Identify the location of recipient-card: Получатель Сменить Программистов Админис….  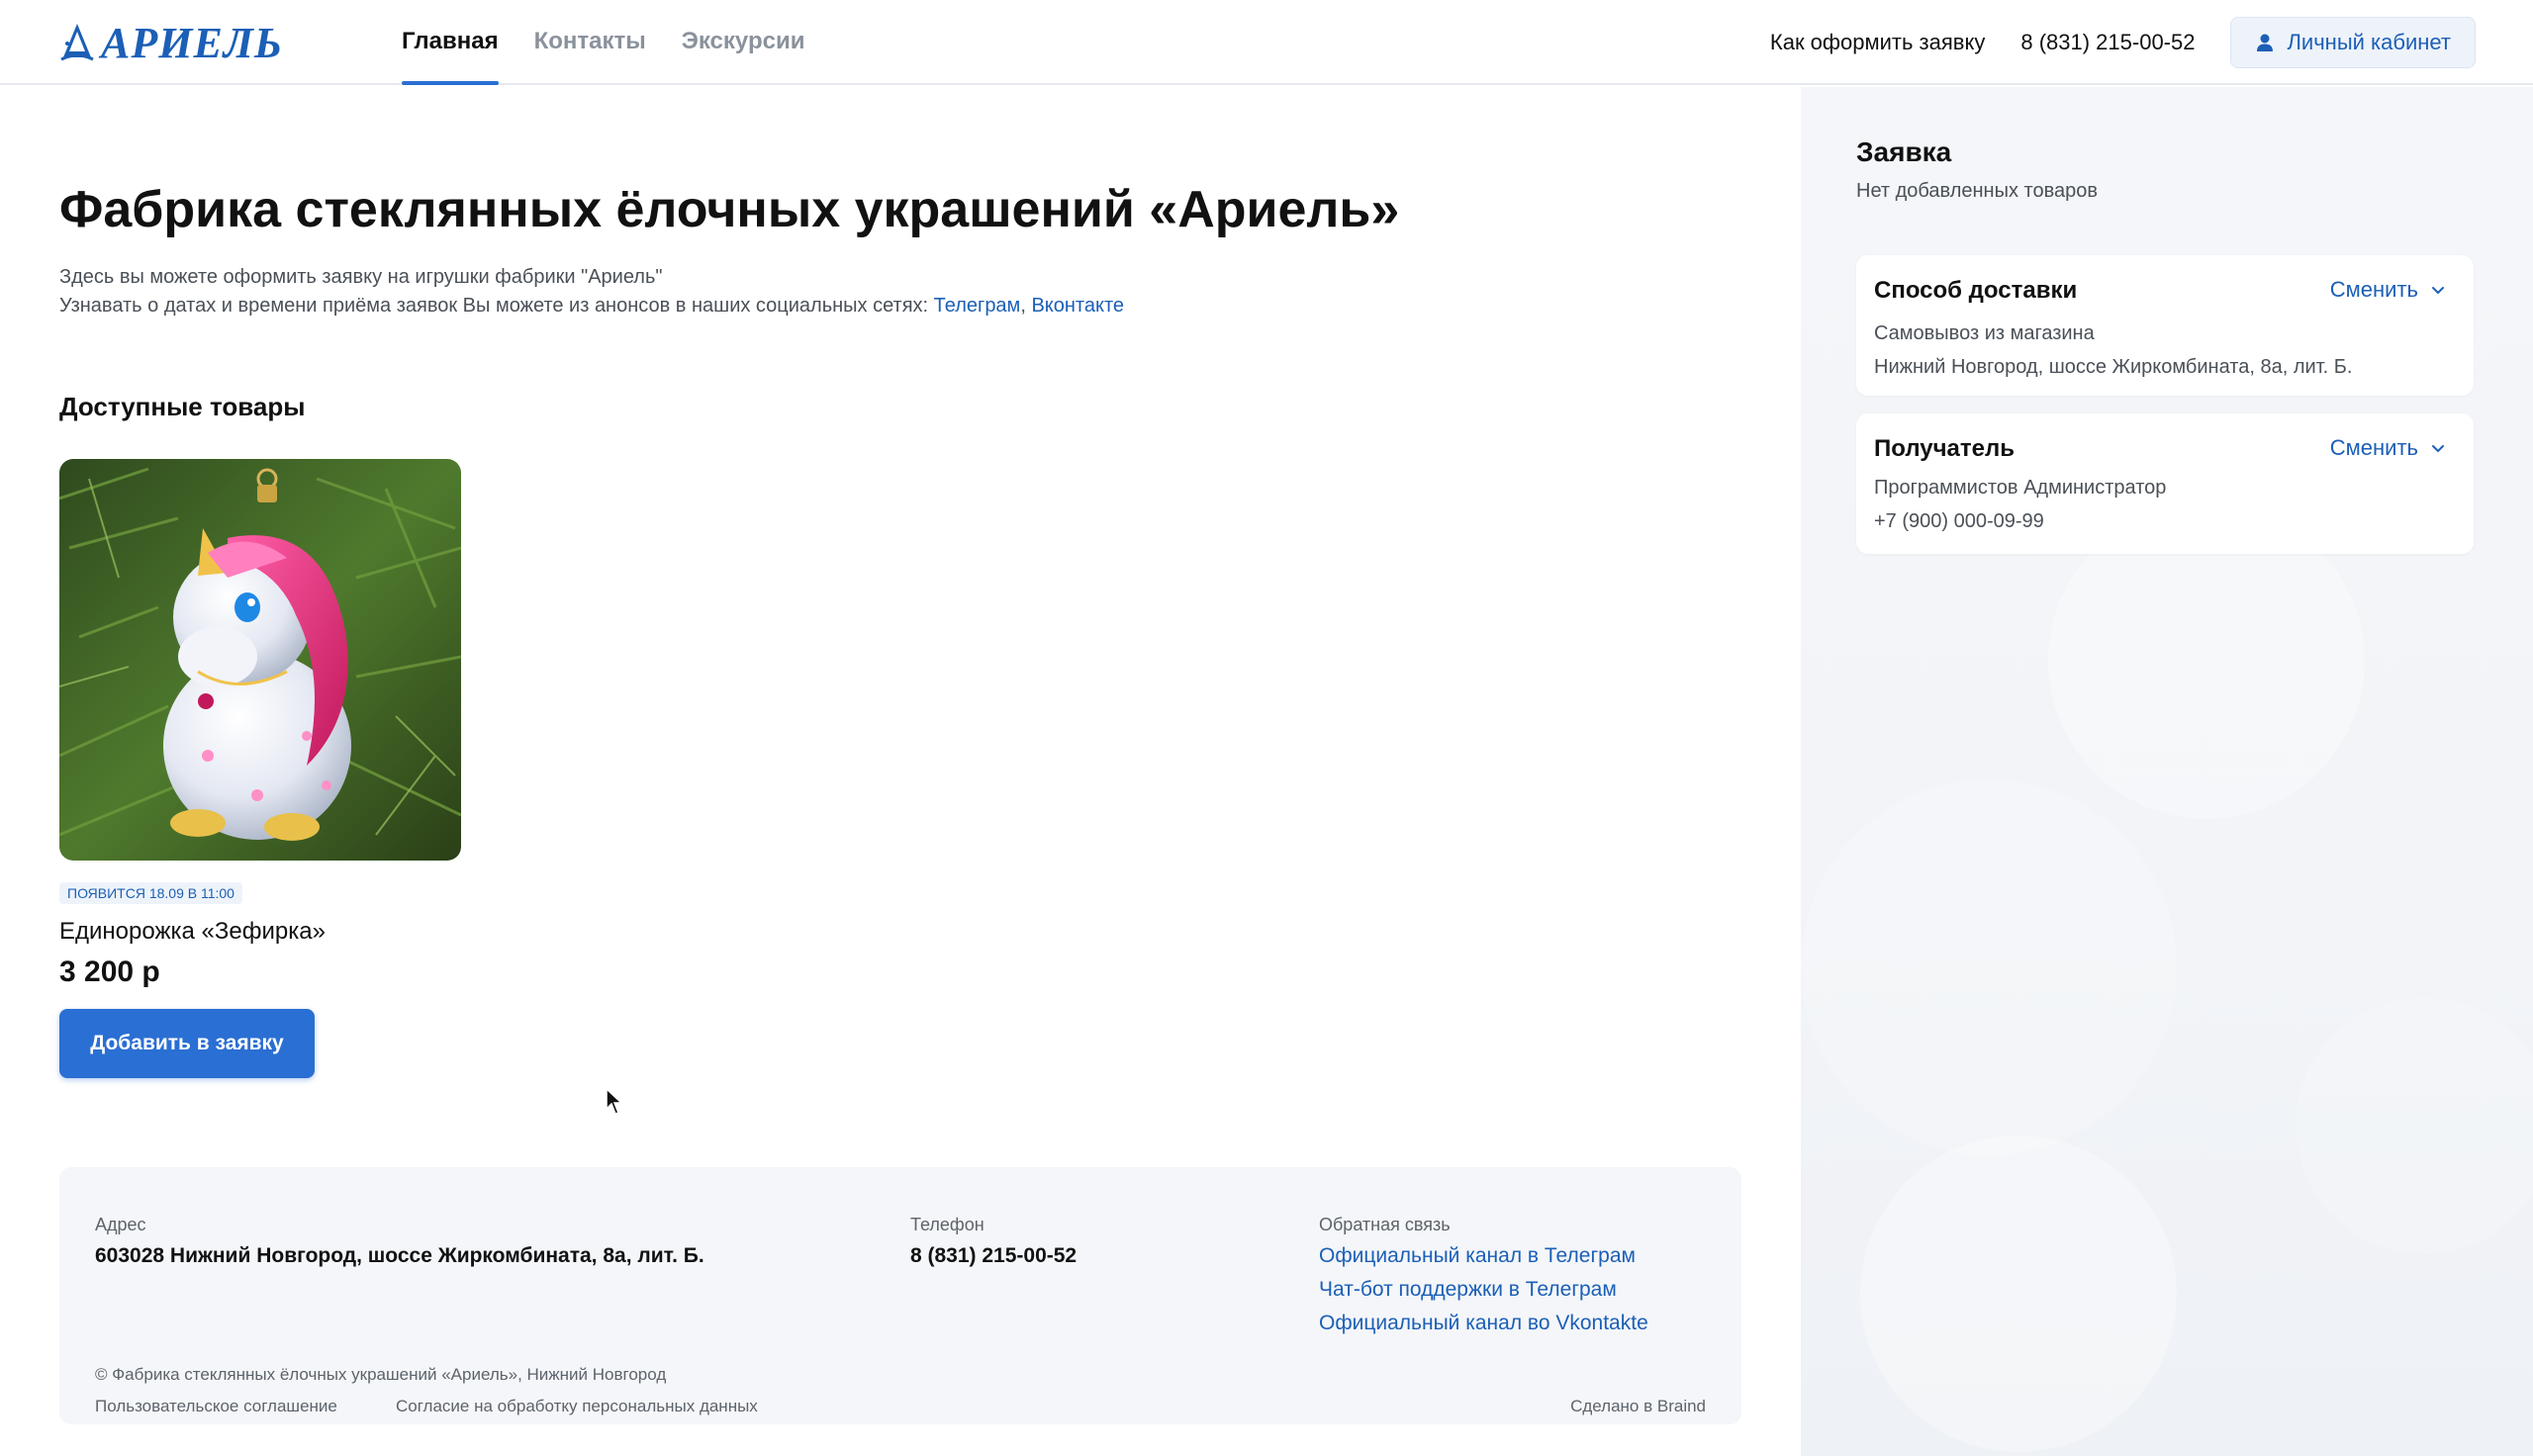
(2165, 483).